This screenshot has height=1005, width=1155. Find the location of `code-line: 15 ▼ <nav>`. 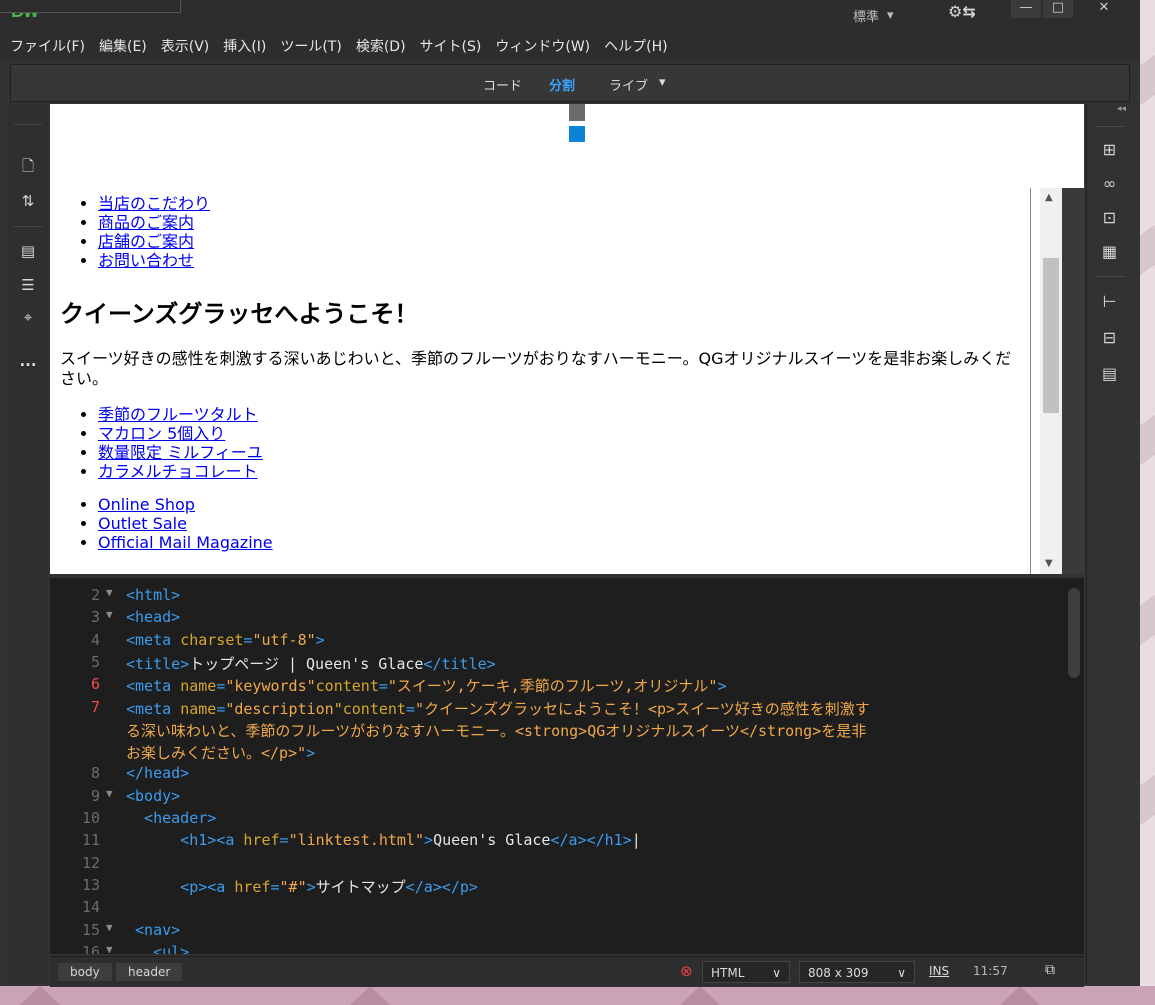

code-line: 15 ▼ <nav> is located at coordinates (555, 932).